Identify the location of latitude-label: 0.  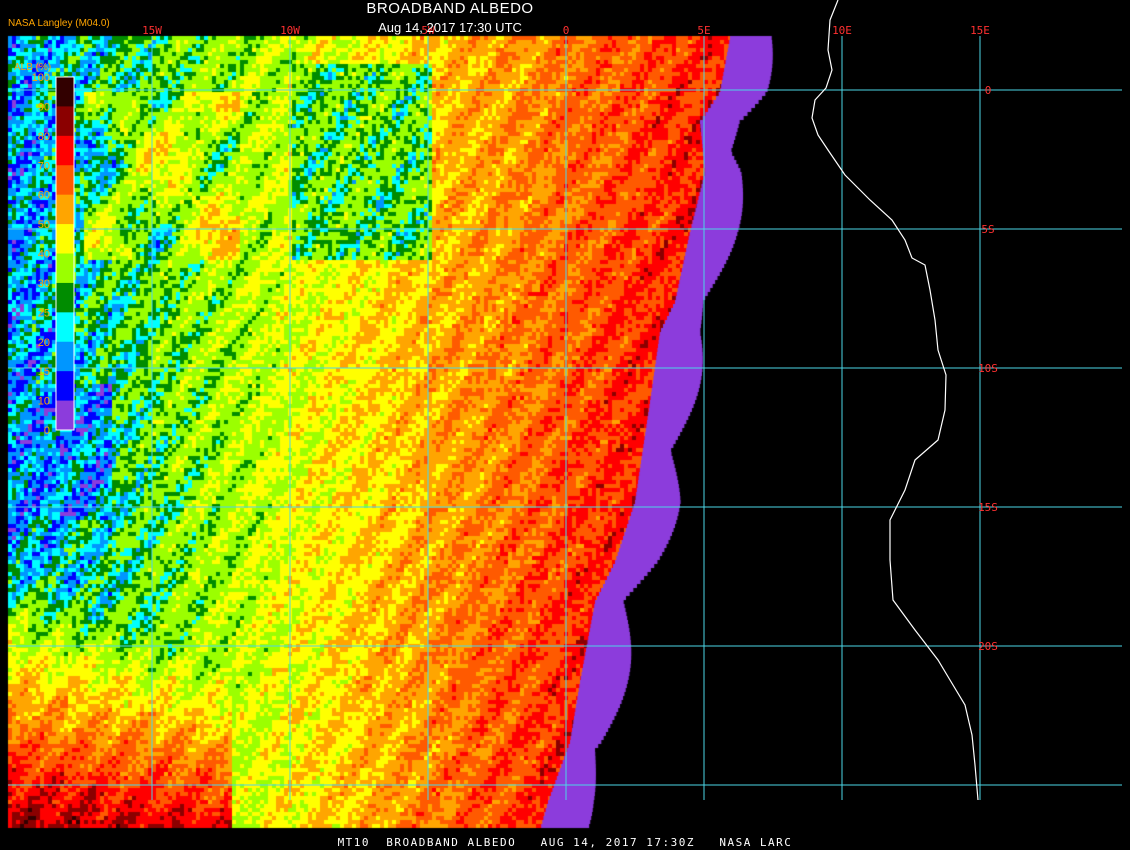
(988, 90).